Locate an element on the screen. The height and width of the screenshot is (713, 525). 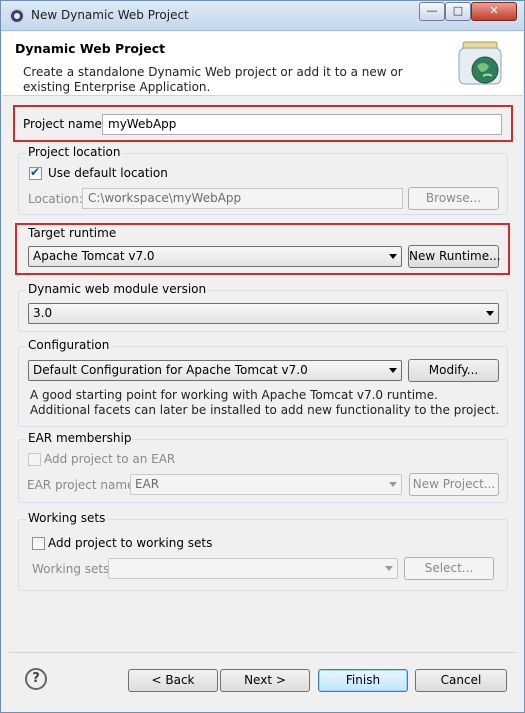
web-project-icon is located at coordinates (480, 63).